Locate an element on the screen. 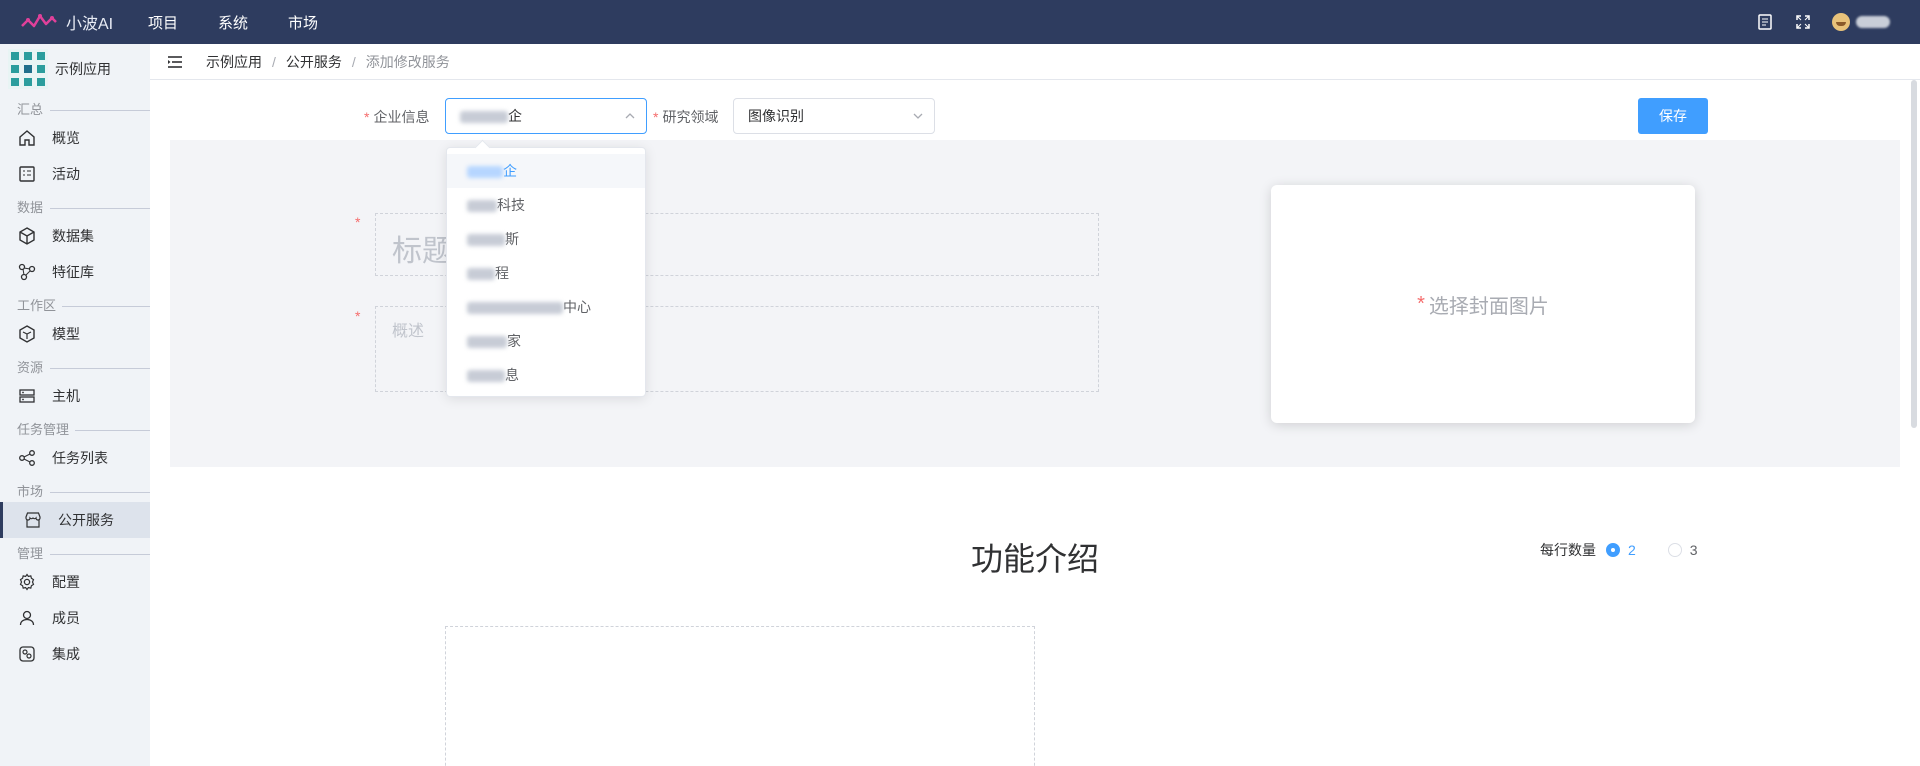 Image resolution: width=1920 pixels, height=766 pixels. sidebar-item-activity: 活动 is located at coordinates (75, 174).